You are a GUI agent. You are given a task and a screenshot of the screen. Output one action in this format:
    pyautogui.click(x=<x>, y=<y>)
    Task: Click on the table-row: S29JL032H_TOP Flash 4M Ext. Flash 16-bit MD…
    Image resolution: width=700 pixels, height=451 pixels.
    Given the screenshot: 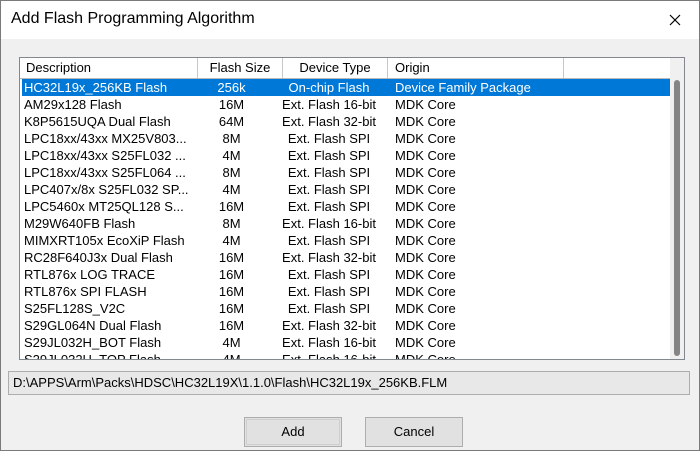 What is the action you would take?
    pyautogui.click(x=346, y=355)
    